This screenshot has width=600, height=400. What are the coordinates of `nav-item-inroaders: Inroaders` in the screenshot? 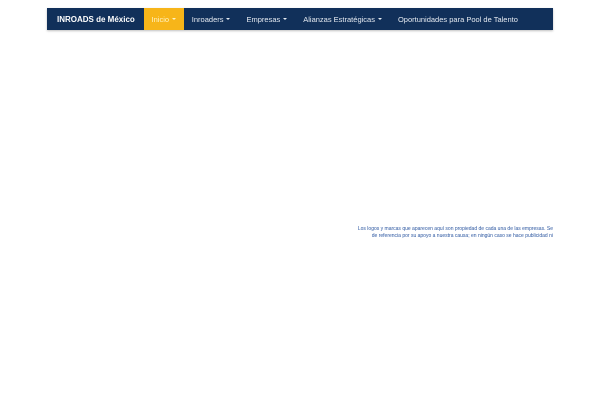 It's located at (211, 19).